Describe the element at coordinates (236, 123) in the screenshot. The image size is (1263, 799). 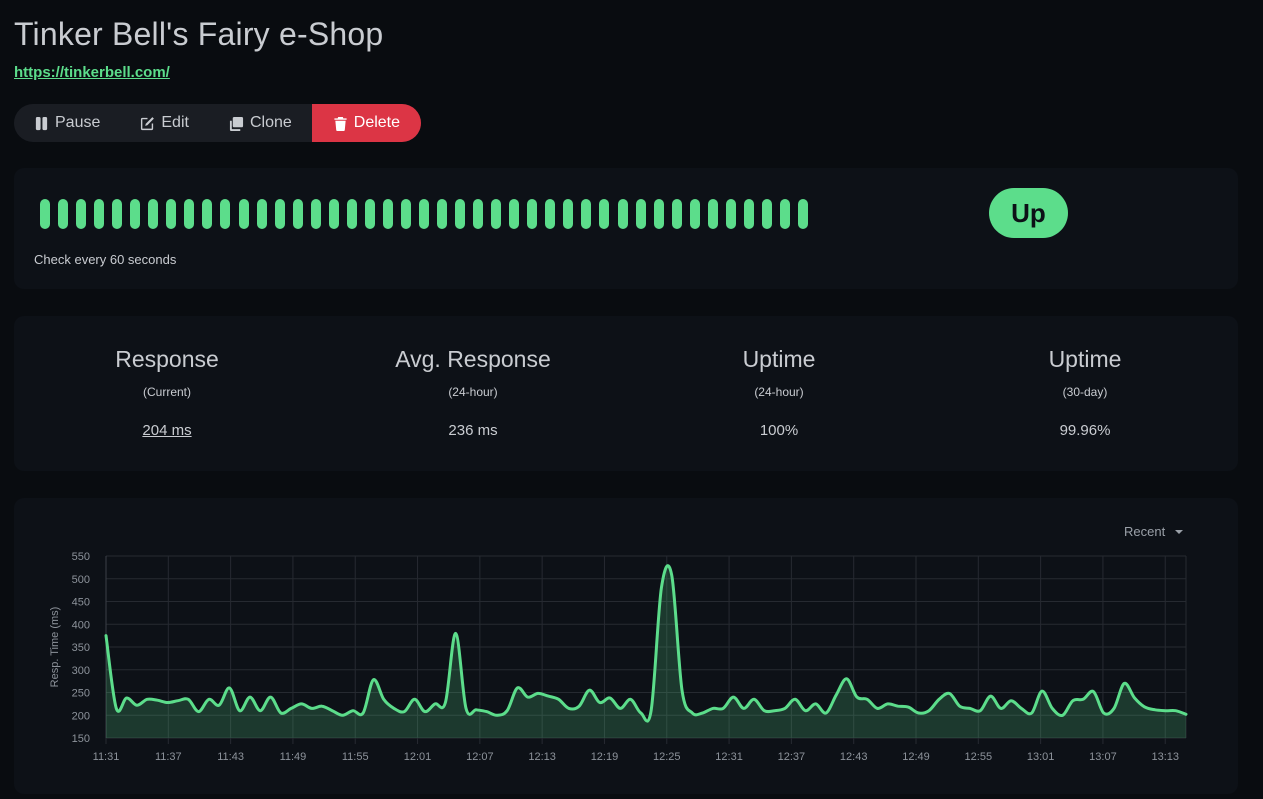
I see `clone-icon` at that location.